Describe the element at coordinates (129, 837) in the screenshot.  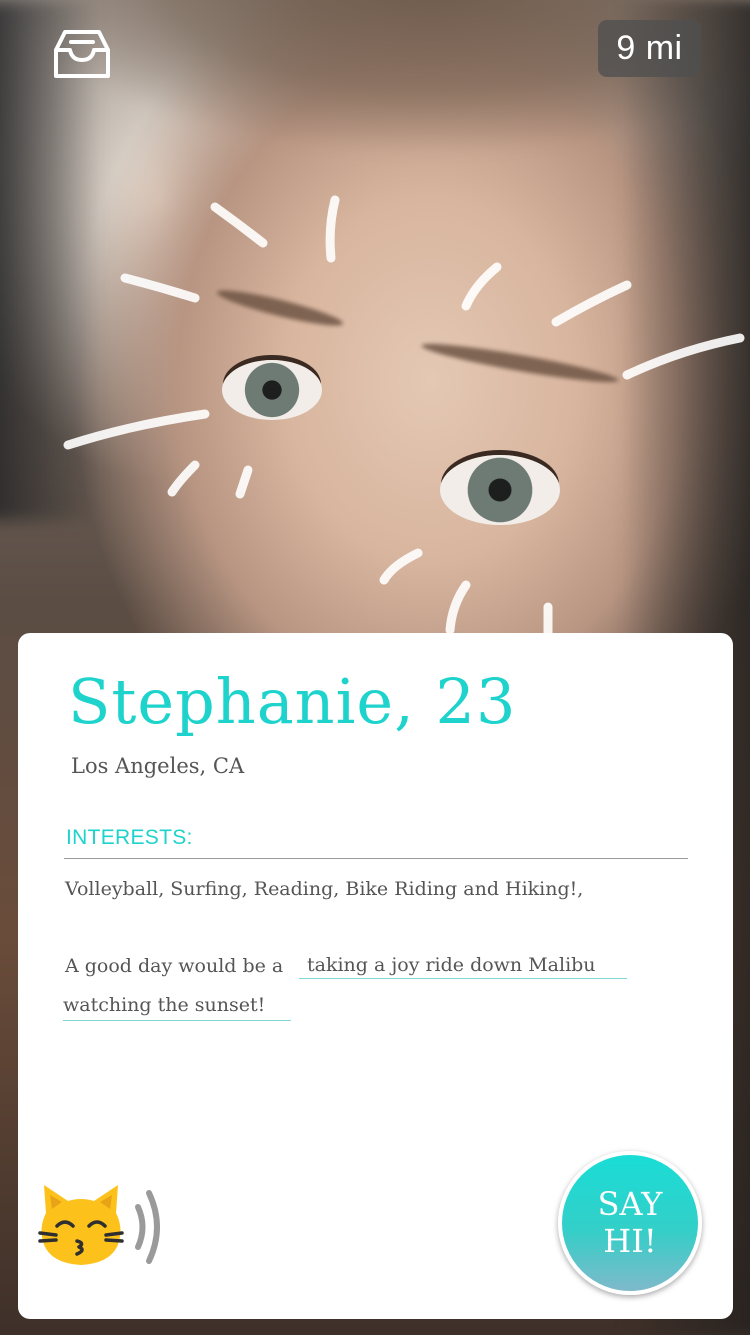
I see `interests-label: INTERESTS:` at that location.